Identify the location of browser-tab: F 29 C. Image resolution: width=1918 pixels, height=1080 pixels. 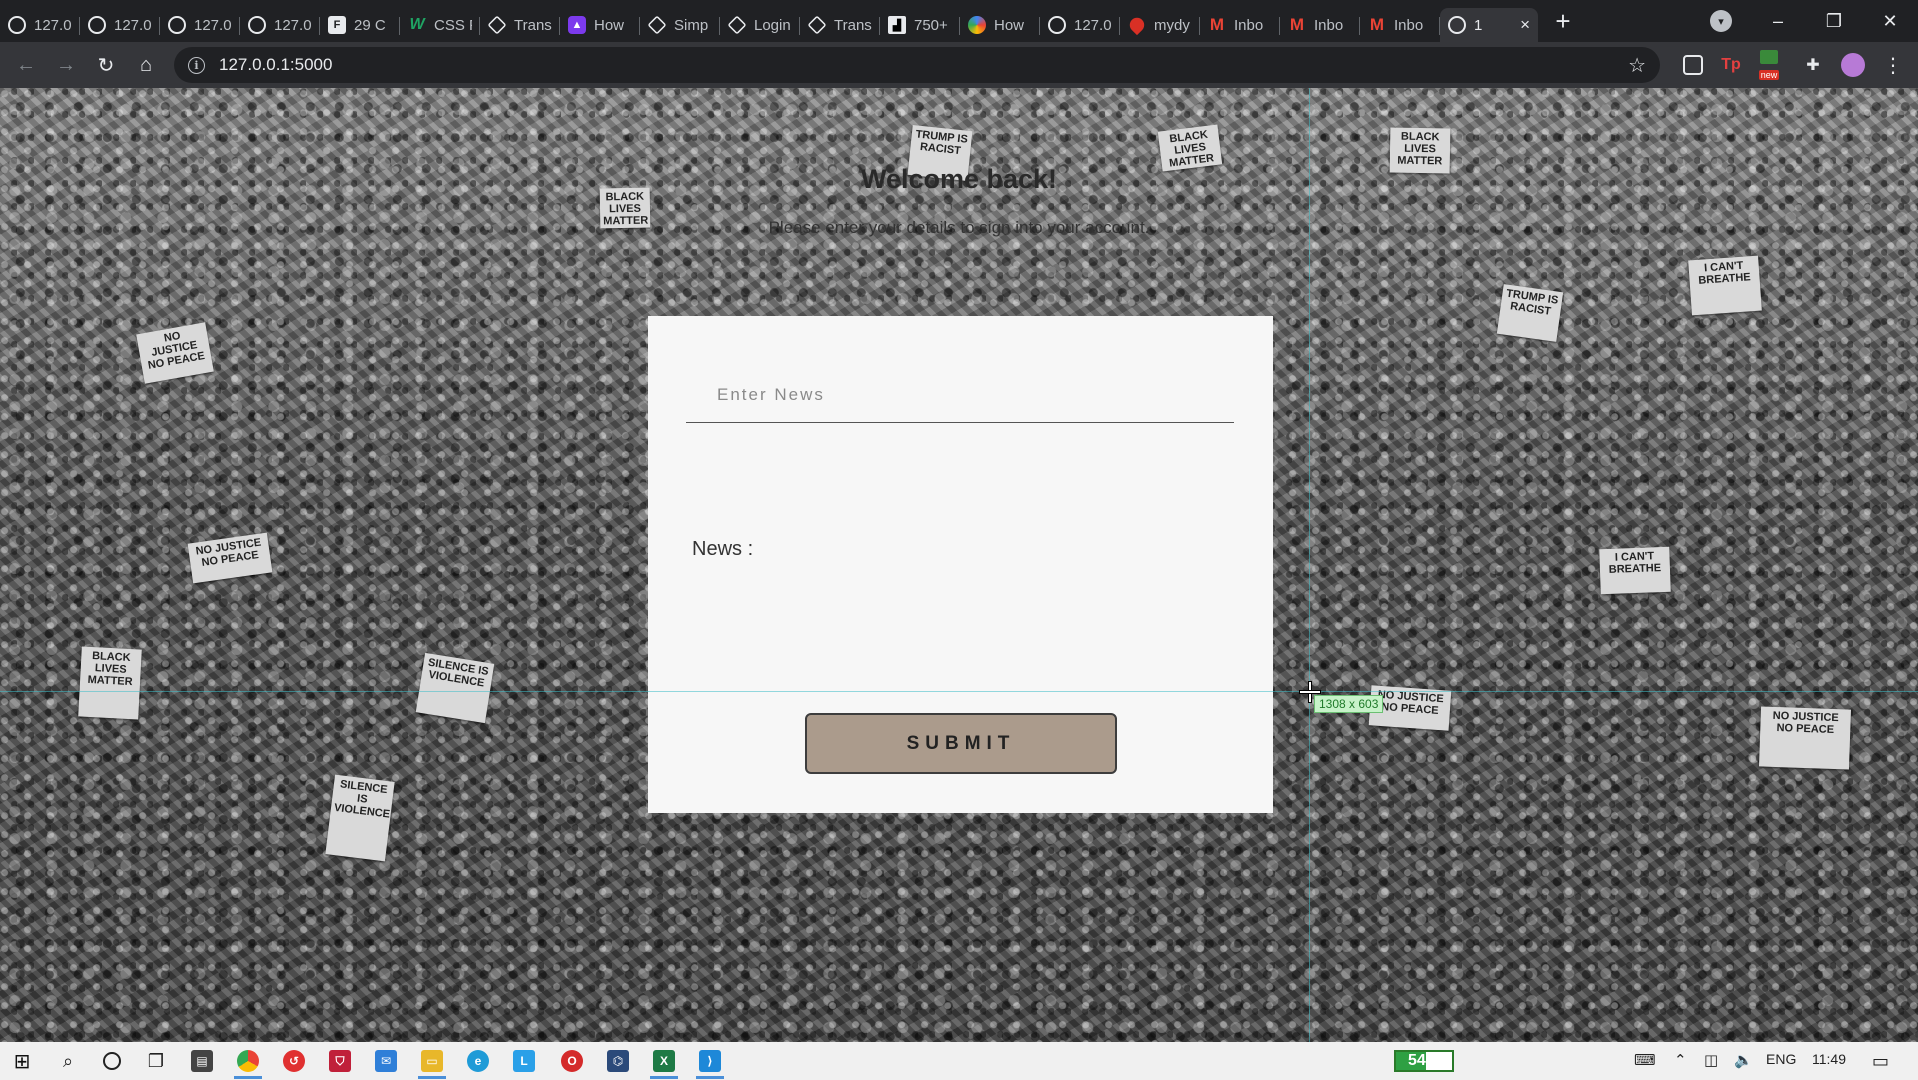
(360, 25).